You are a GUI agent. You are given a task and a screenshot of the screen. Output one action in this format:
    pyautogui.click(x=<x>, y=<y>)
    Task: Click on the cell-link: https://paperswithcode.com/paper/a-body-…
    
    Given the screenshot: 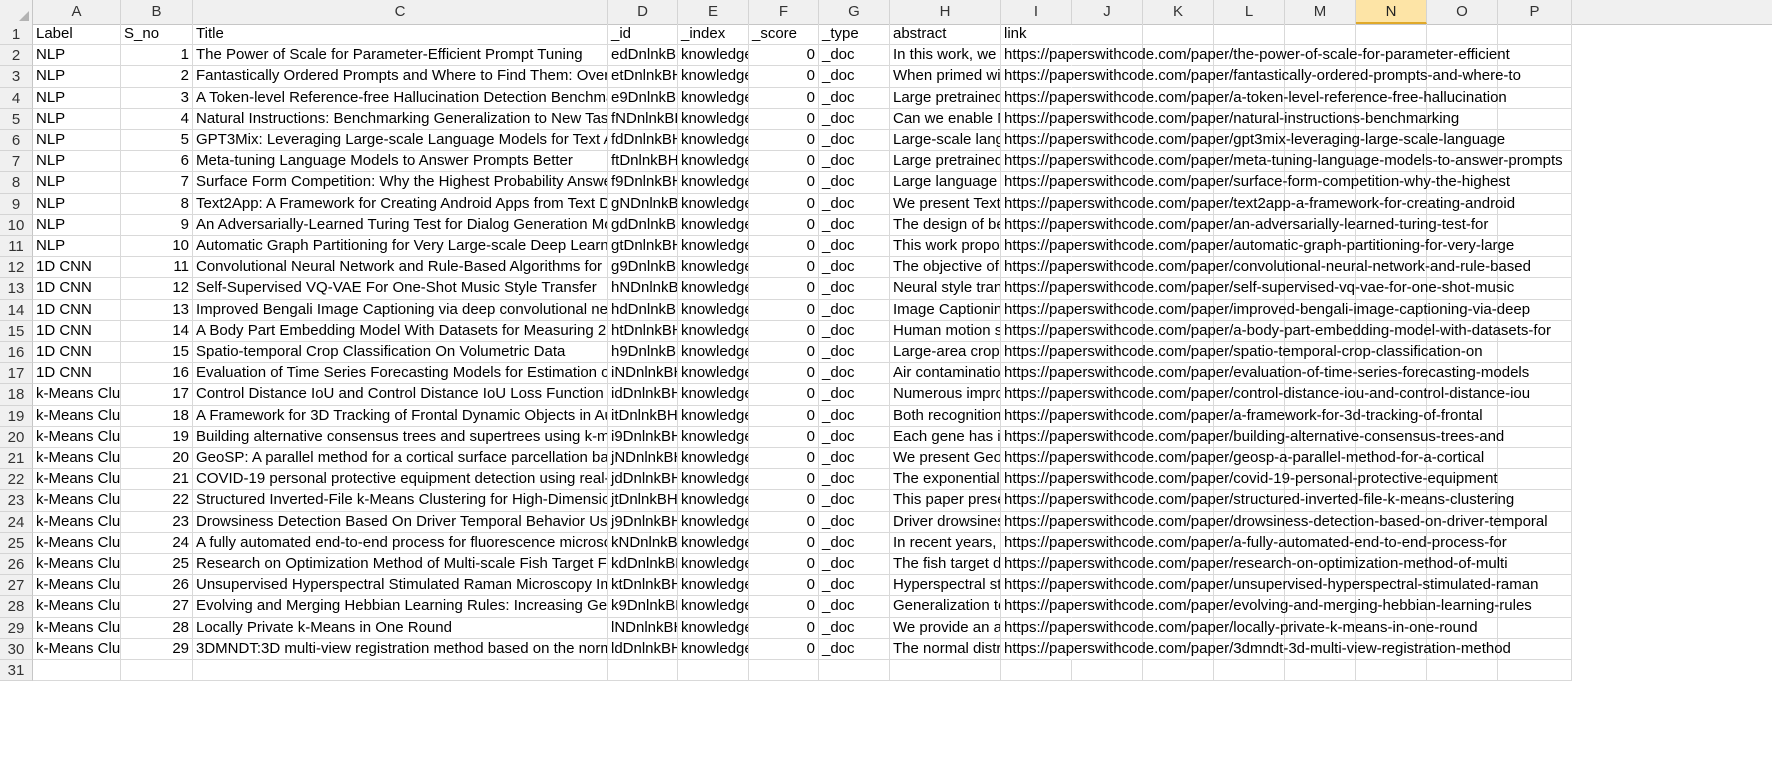 What is the action you would take?
    pyautogui.click(x=1276, y=331)
    